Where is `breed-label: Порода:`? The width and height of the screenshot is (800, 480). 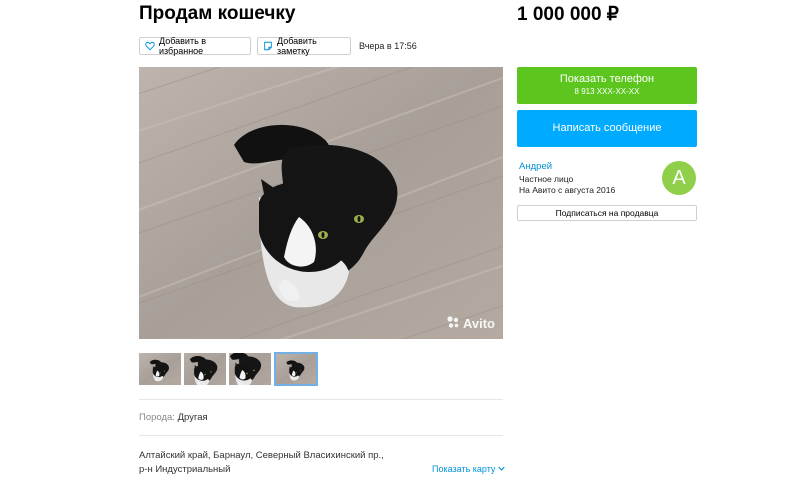 breed-label: Порода: is located at coordinates (157, 417).